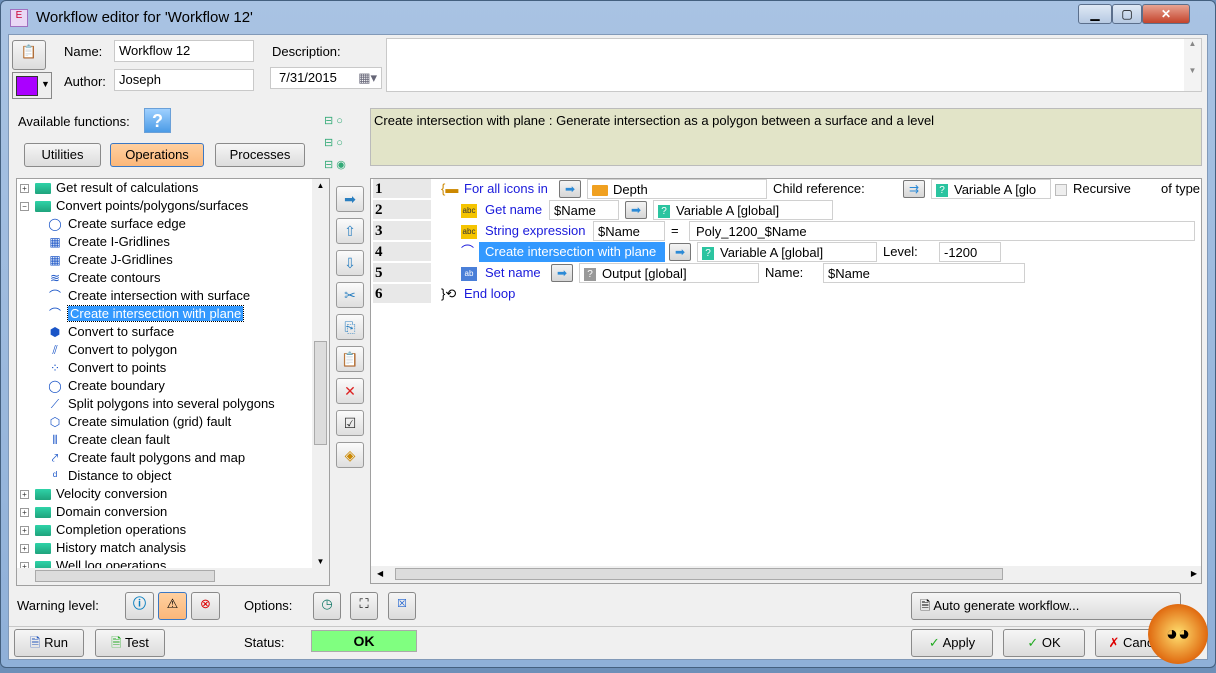 The width and height of the screenshot is (1216, 673). I want to click on step-input: ? Output [global], so click(669, 273).